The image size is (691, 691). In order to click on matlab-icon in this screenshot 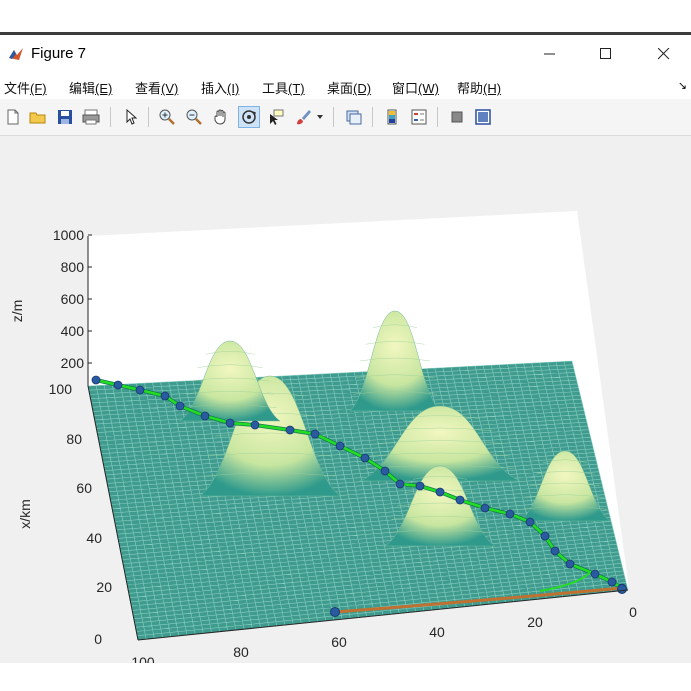, I will do `click(16, 54)`.